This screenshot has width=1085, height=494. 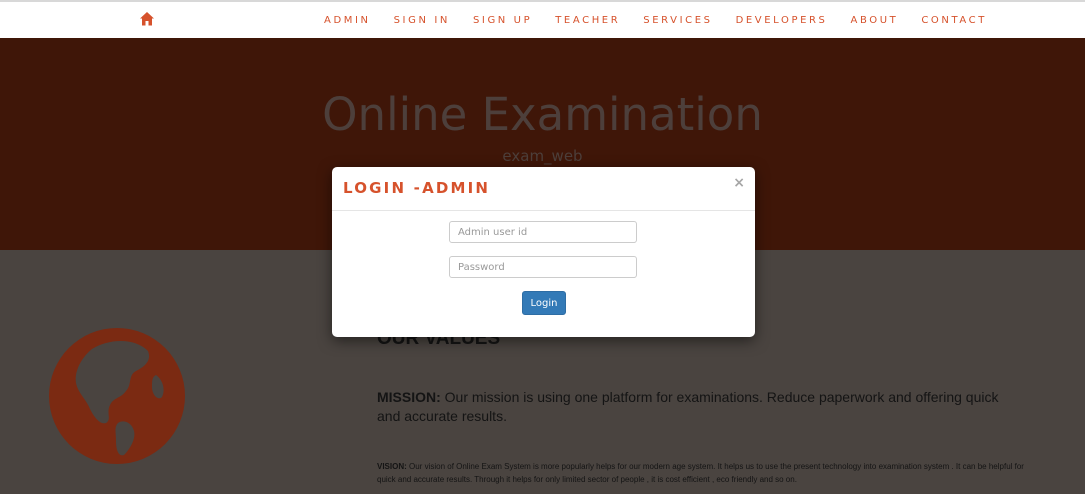 What do you see at coordinates (543, 267) in the screenshot?
I see `password-input` at bounding box center [543, 267].